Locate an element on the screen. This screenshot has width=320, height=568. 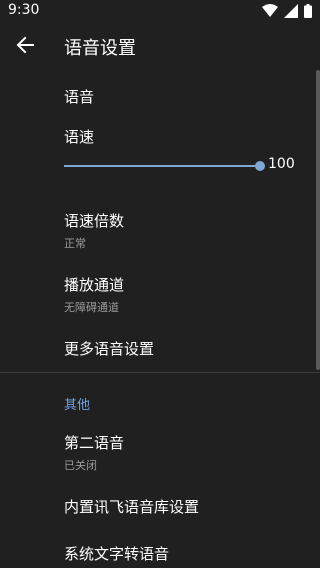
section-other-title: 其他 is located at coordinates (77, 405).